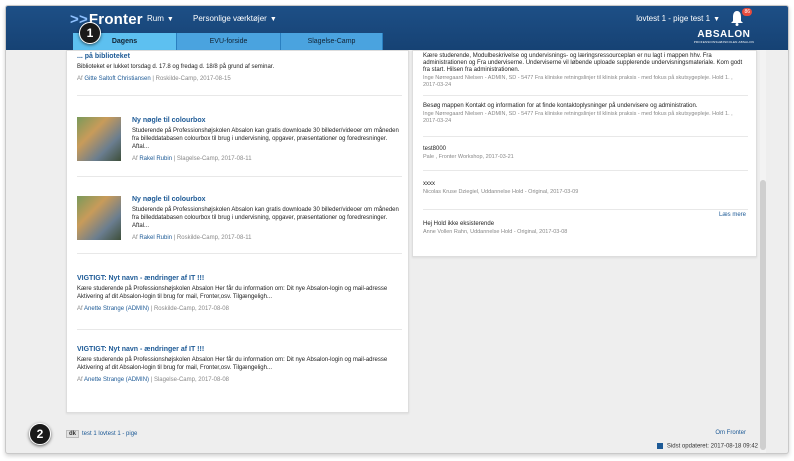  What do you see at coordinates (678, 18) in the screenshot?
I see `user-menu: lovtest 1 - pige test 1 ▼` at bounding box center [678, 18].